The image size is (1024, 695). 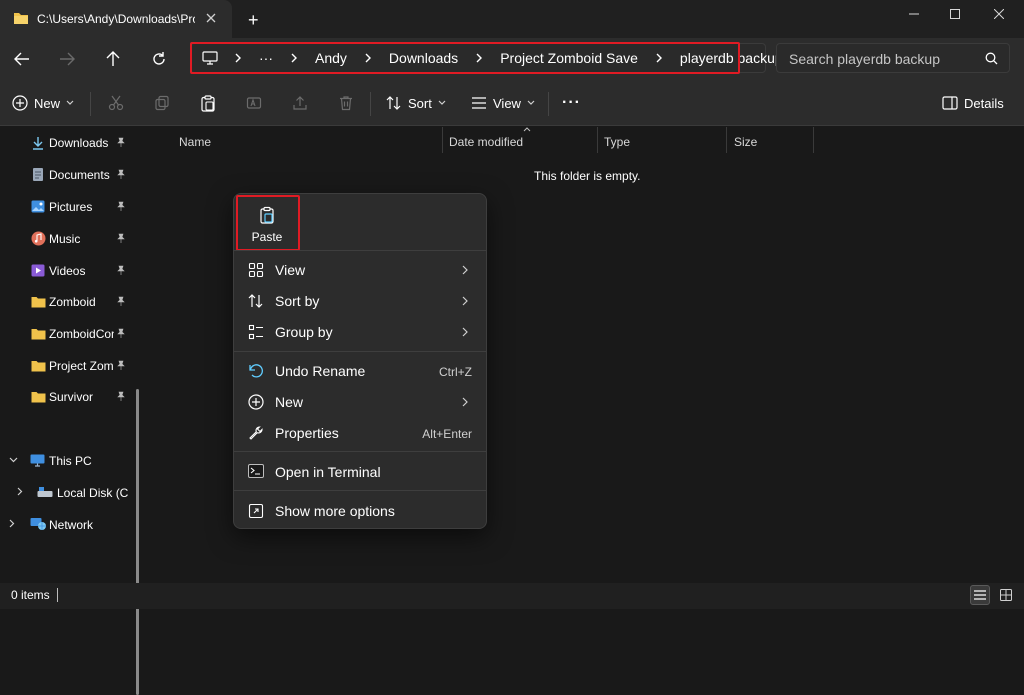 I want to click on menu-item-shortcut: Ctrl+Z, so click(x=455, y=372).